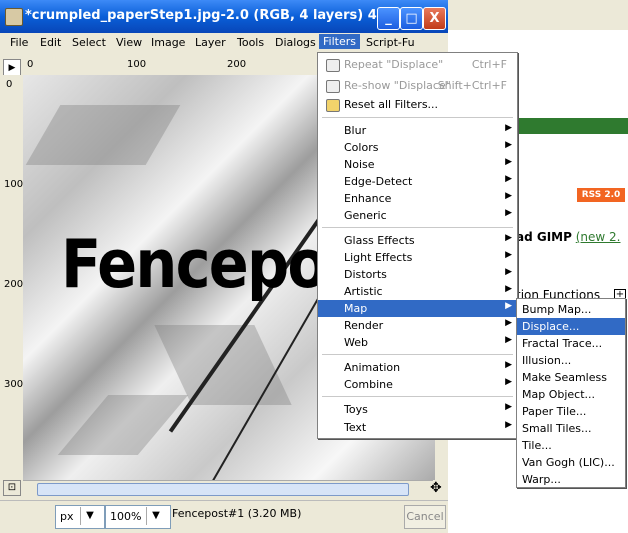 The height and width of the screenshot is (533, 628). I want to click on navigate-icon: ✥, so click(436, 488).